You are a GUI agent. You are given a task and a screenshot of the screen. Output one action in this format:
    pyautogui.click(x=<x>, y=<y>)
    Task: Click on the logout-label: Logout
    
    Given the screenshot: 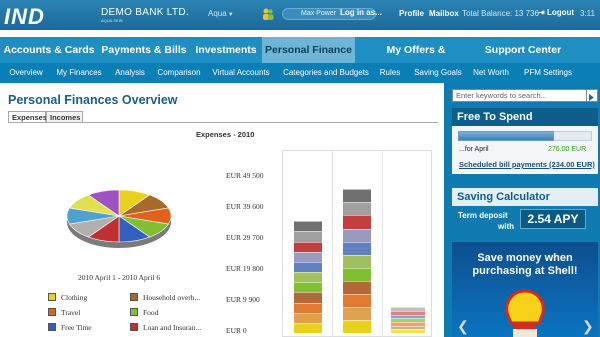 What is the action you would take?
    pyautogui.click(x=560, y=12)
    